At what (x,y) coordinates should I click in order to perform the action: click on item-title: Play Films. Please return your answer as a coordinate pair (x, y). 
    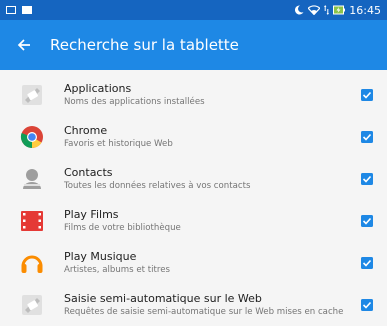
    Looking at the image, I should click on (91, 214).